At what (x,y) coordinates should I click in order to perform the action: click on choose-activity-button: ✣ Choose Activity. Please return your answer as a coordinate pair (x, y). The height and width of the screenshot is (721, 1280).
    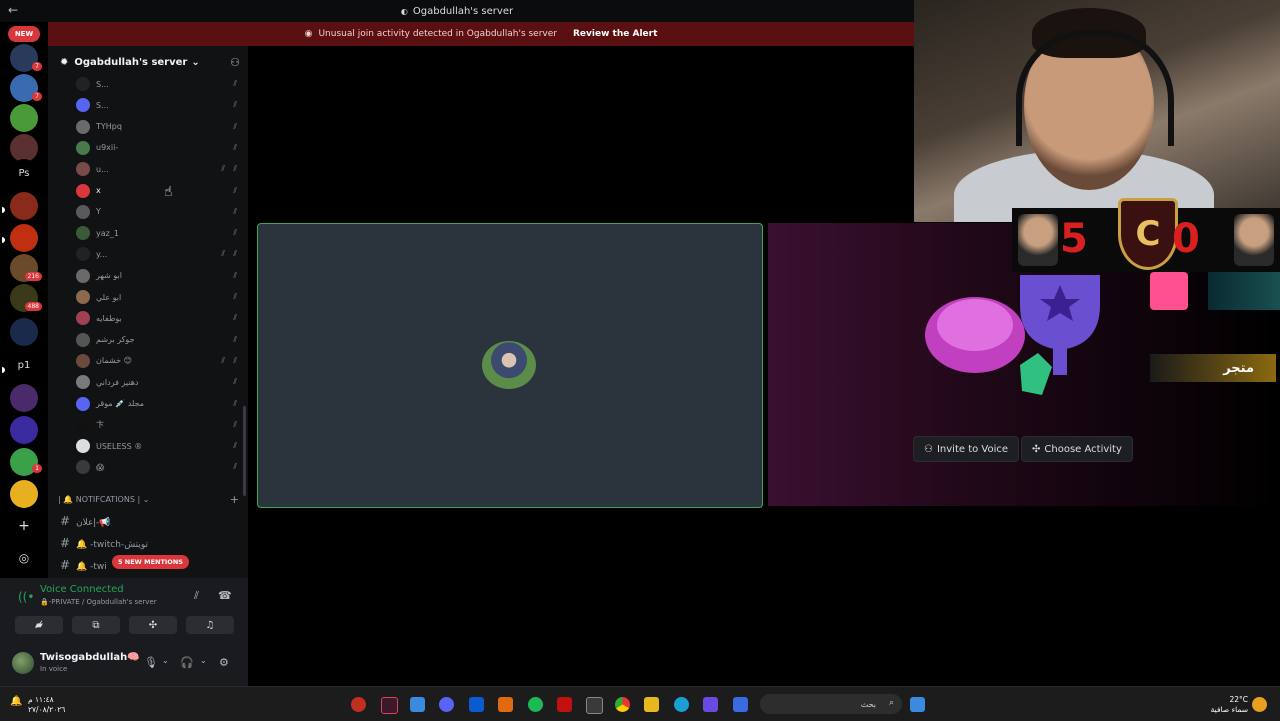
    Looking at the image, I should click on (1077, 449).